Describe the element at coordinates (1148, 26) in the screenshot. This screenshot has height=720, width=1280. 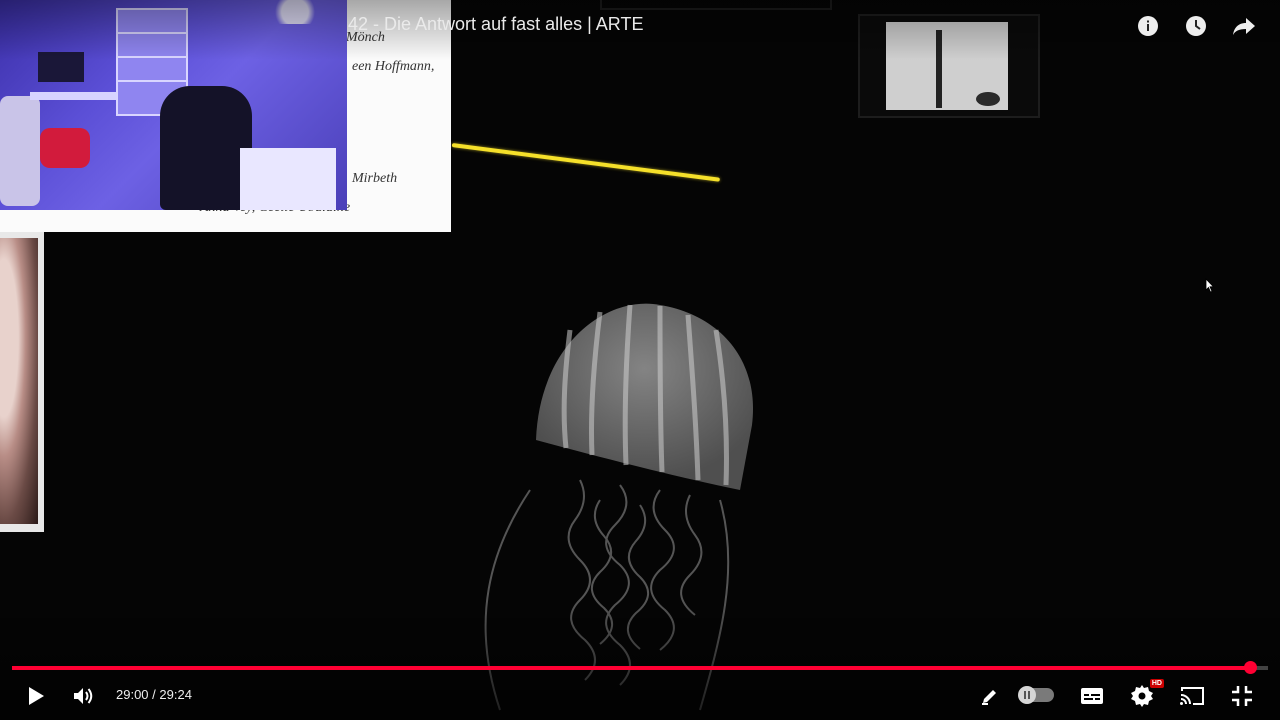
I see `info-icon` at that location.